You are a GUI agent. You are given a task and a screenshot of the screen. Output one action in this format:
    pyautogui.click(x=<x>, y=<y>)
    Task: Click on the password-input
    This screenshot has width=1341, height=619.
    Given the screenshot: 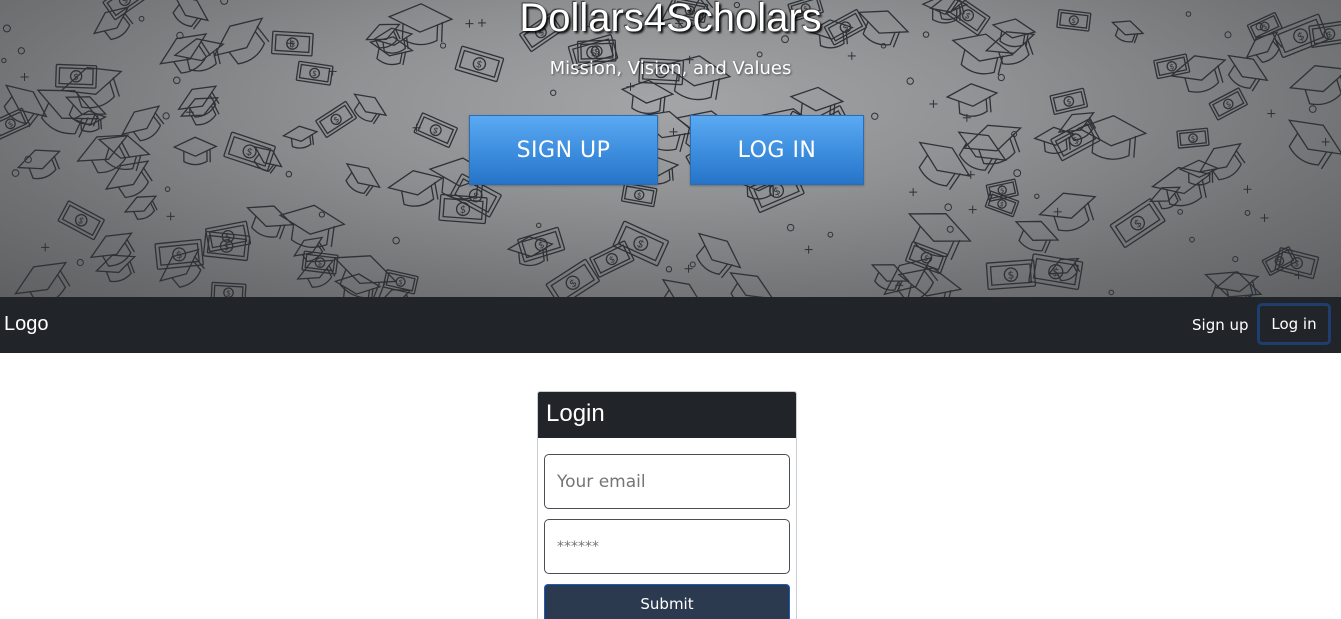 What is the action you would take?
    pyautogui.click(x=667, y=546)
    